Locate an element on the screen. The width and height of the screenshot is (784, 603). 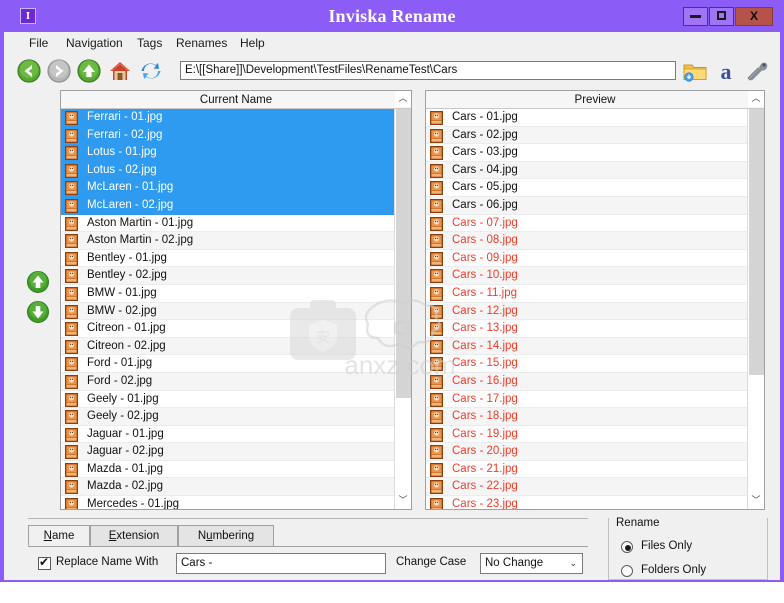
list-item: Cars - 15.jpg is located at coordinates (586, 364).